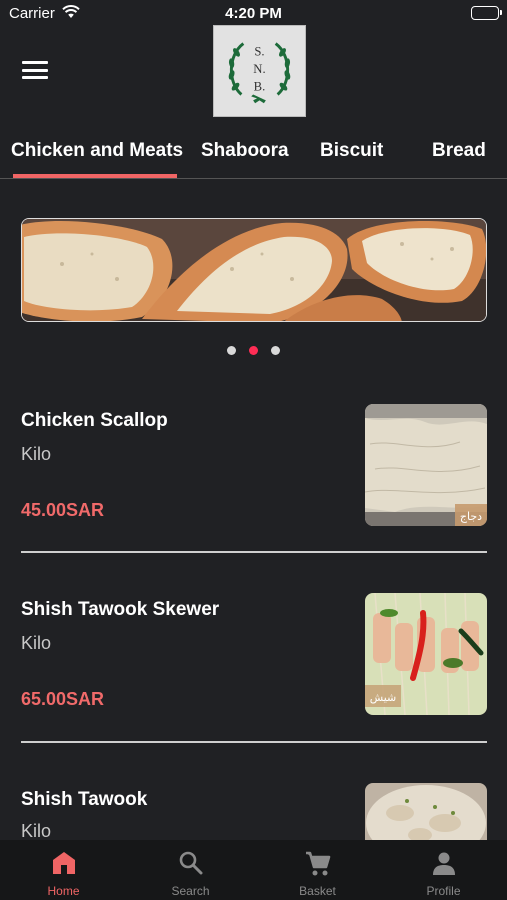 The width and height of the screenshot is (507, 900). I want to click on tab-shaboora: Shaboora, so click(245, 151).